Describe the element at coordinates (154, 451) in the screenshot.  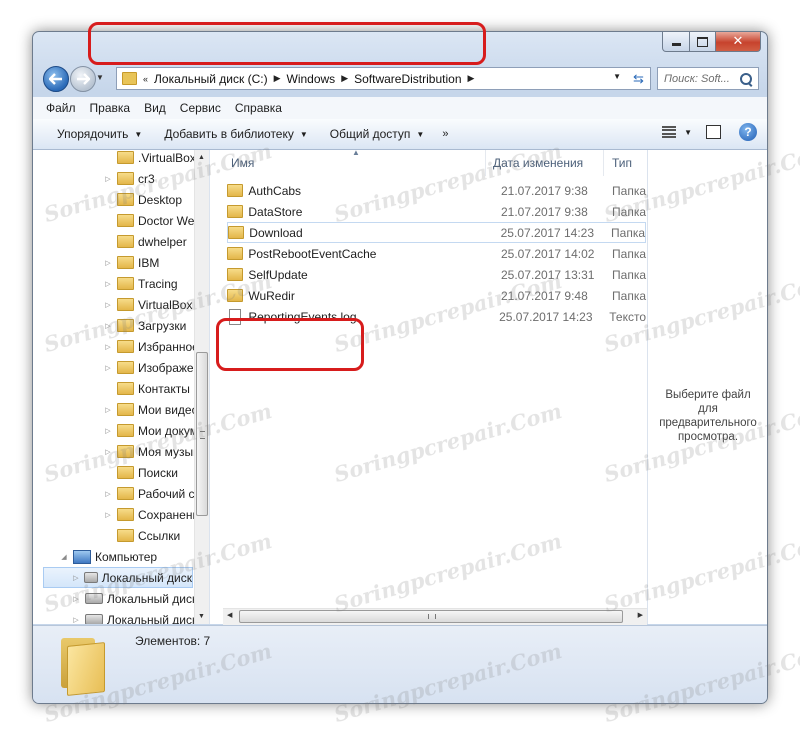
I see `tree-item: ▷ Моя музыка` at that location.